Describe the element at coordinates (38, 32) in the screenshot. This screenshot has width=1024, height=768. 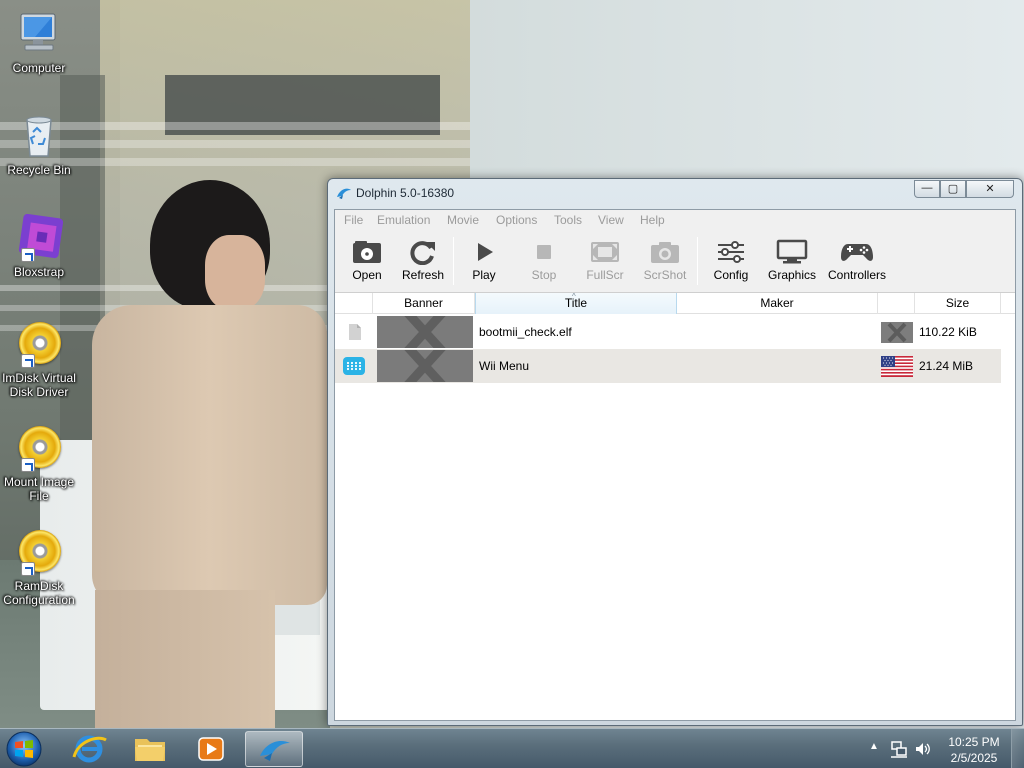
I see `computer-icon` at that location.